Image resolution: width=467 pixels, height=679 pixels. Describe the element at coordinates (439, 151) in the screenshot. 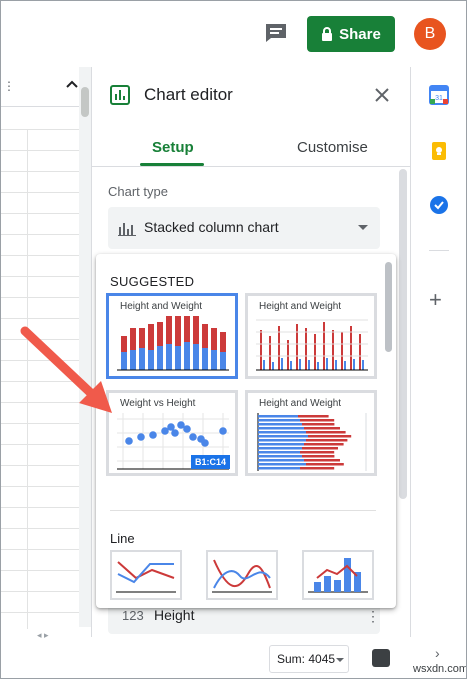

I see `keep-icon` at that location.